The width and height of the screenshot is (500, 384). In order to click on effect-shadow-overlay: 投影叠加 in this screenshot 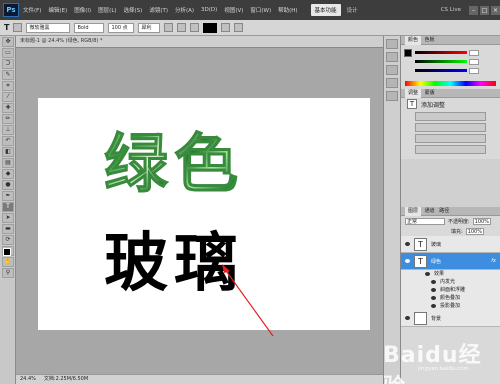, I will do `click(450, 306)`.